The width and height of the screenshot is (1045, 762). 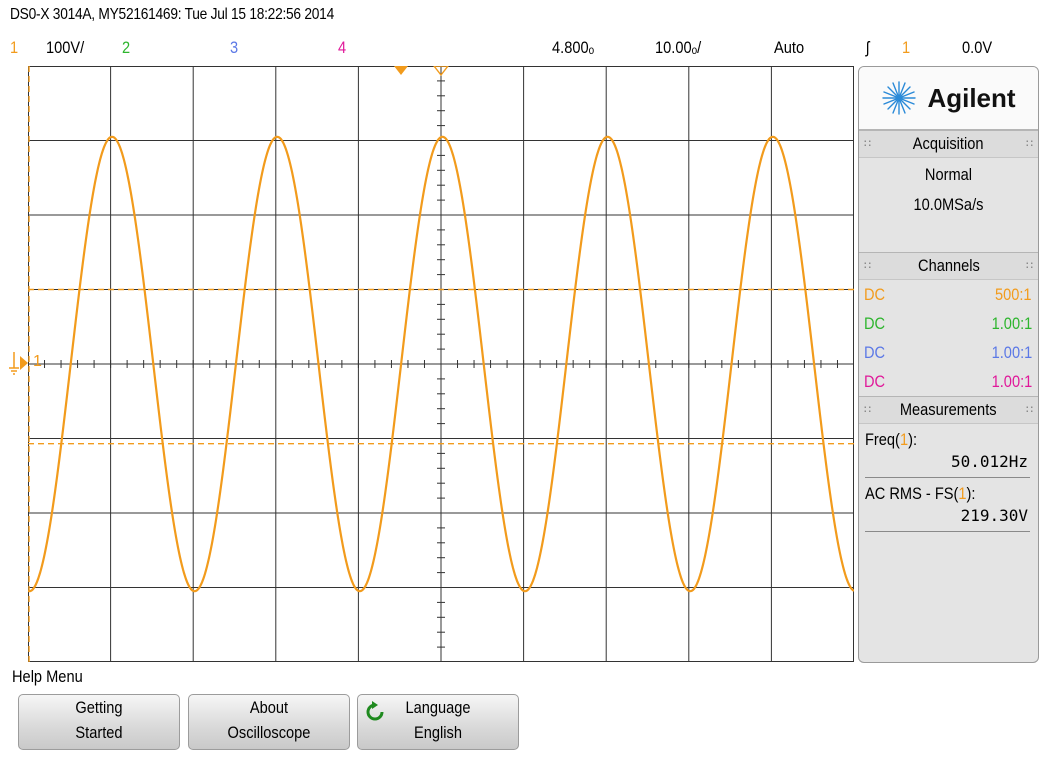 What do you see at coordinates (899, 98) in the screenshot?
I see `agilent-spark-icon` at bounding box center [899, 98].